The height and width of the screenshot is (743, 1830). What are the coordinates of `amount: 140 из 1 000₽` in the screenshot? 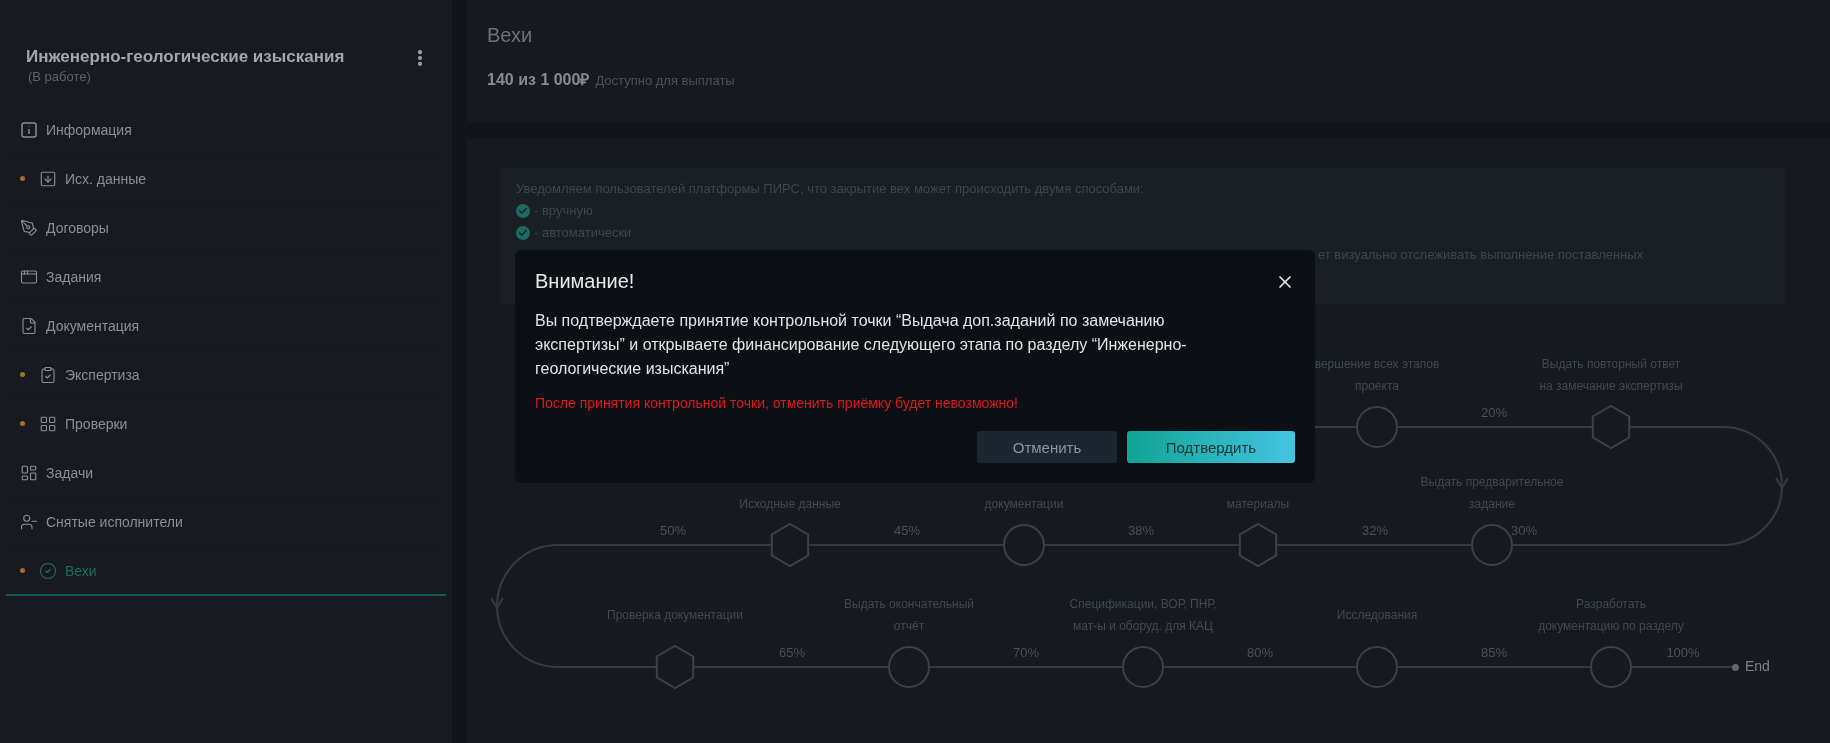 It's located at (538, 80).